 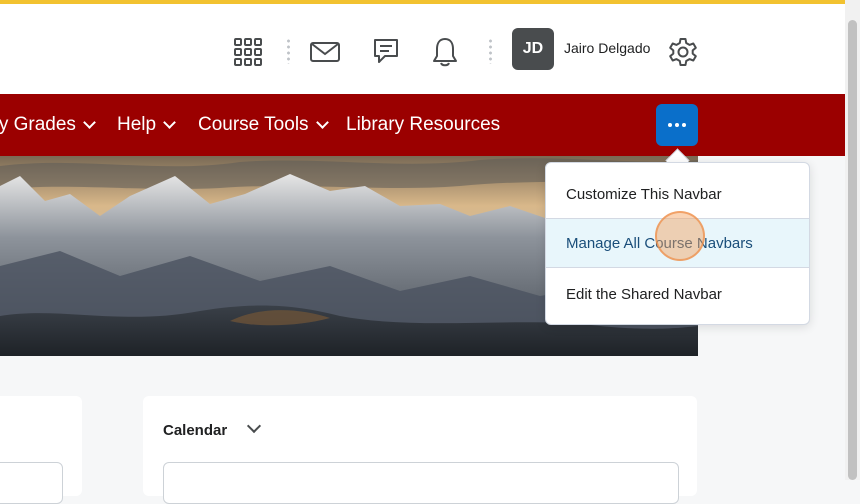 I want to click on scrollbar-thumb, so click(x=852, y=250).